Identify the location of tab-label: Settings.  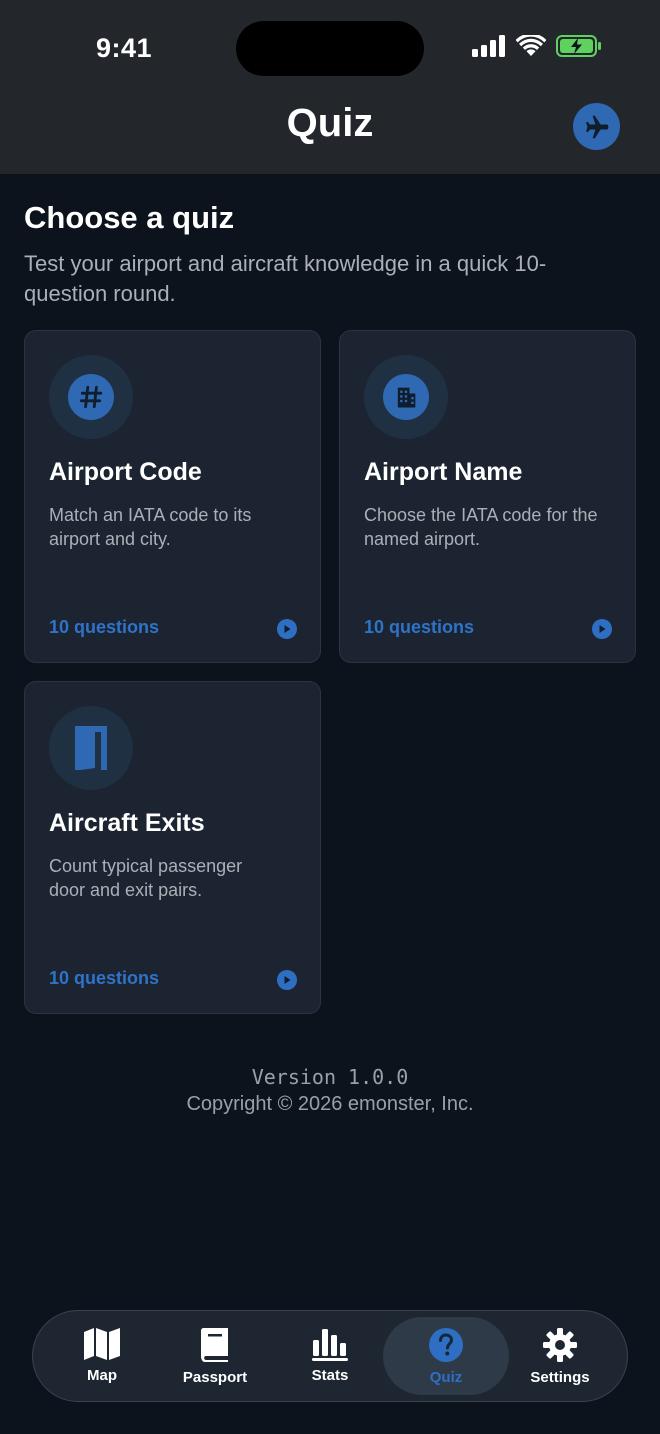
(560, 1377).